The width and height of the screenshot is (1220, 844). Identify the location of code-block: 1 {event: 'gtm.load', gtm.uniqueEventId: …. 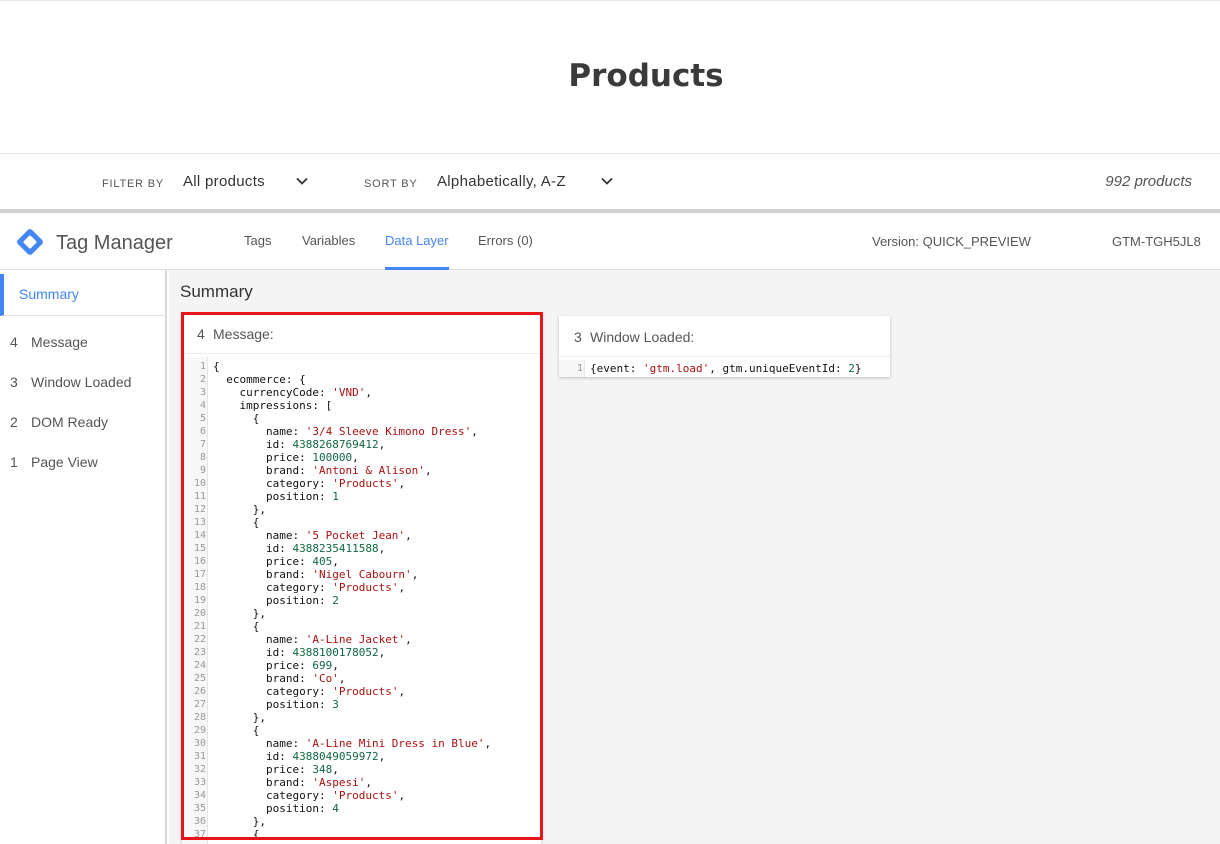
(724, 368).